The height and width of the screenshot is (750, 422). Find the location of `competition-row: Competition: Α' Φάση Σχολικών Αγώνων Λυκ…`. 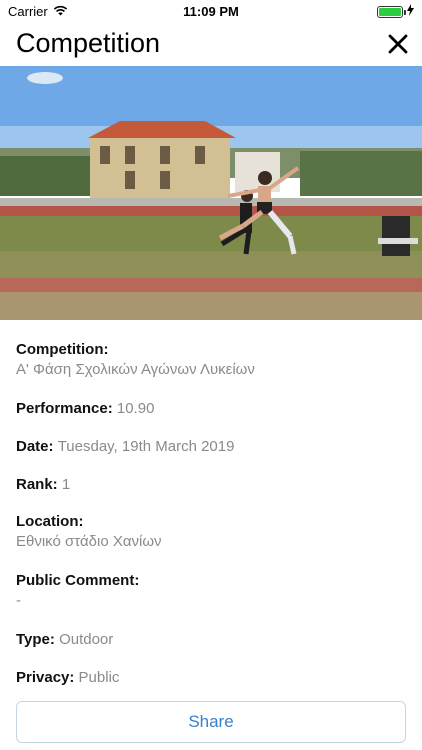

competition-row: Competition: Α' Φάση Σχολικών Αγώνων Λυκ… is located at coordinates (135, 360).